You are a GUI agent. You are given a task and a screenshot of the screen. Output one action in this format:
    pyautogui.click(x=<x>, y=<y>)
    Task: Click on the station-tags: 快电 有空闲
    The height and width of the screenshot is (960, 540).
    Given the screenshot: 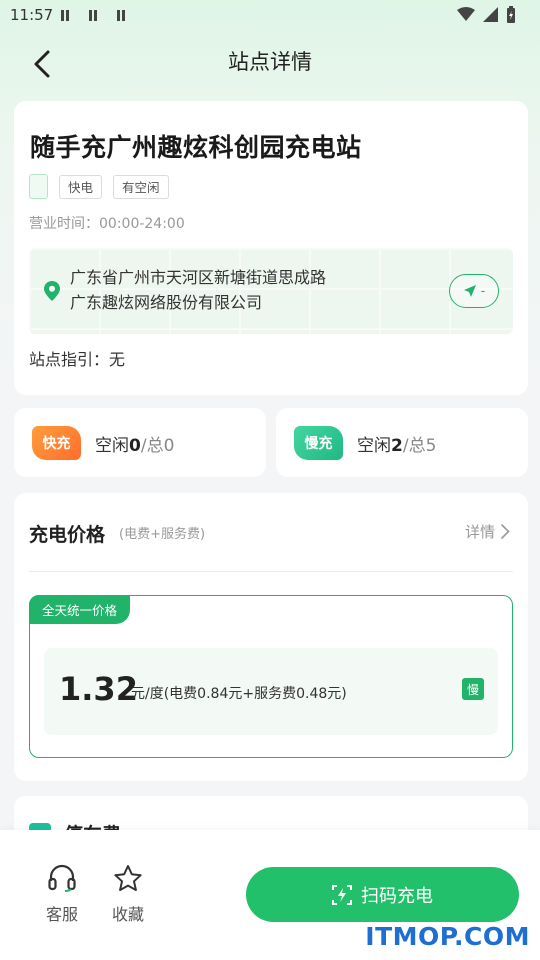 What is the action you would take?
    pyautogui.click(x=99, y=186)
    